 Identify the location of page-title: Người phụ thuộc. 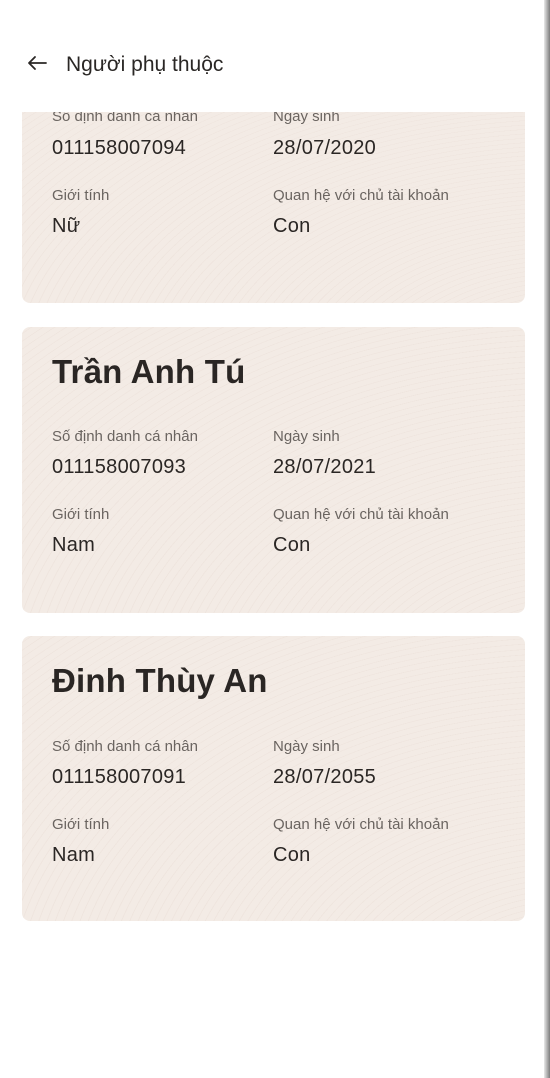
(145, 64).